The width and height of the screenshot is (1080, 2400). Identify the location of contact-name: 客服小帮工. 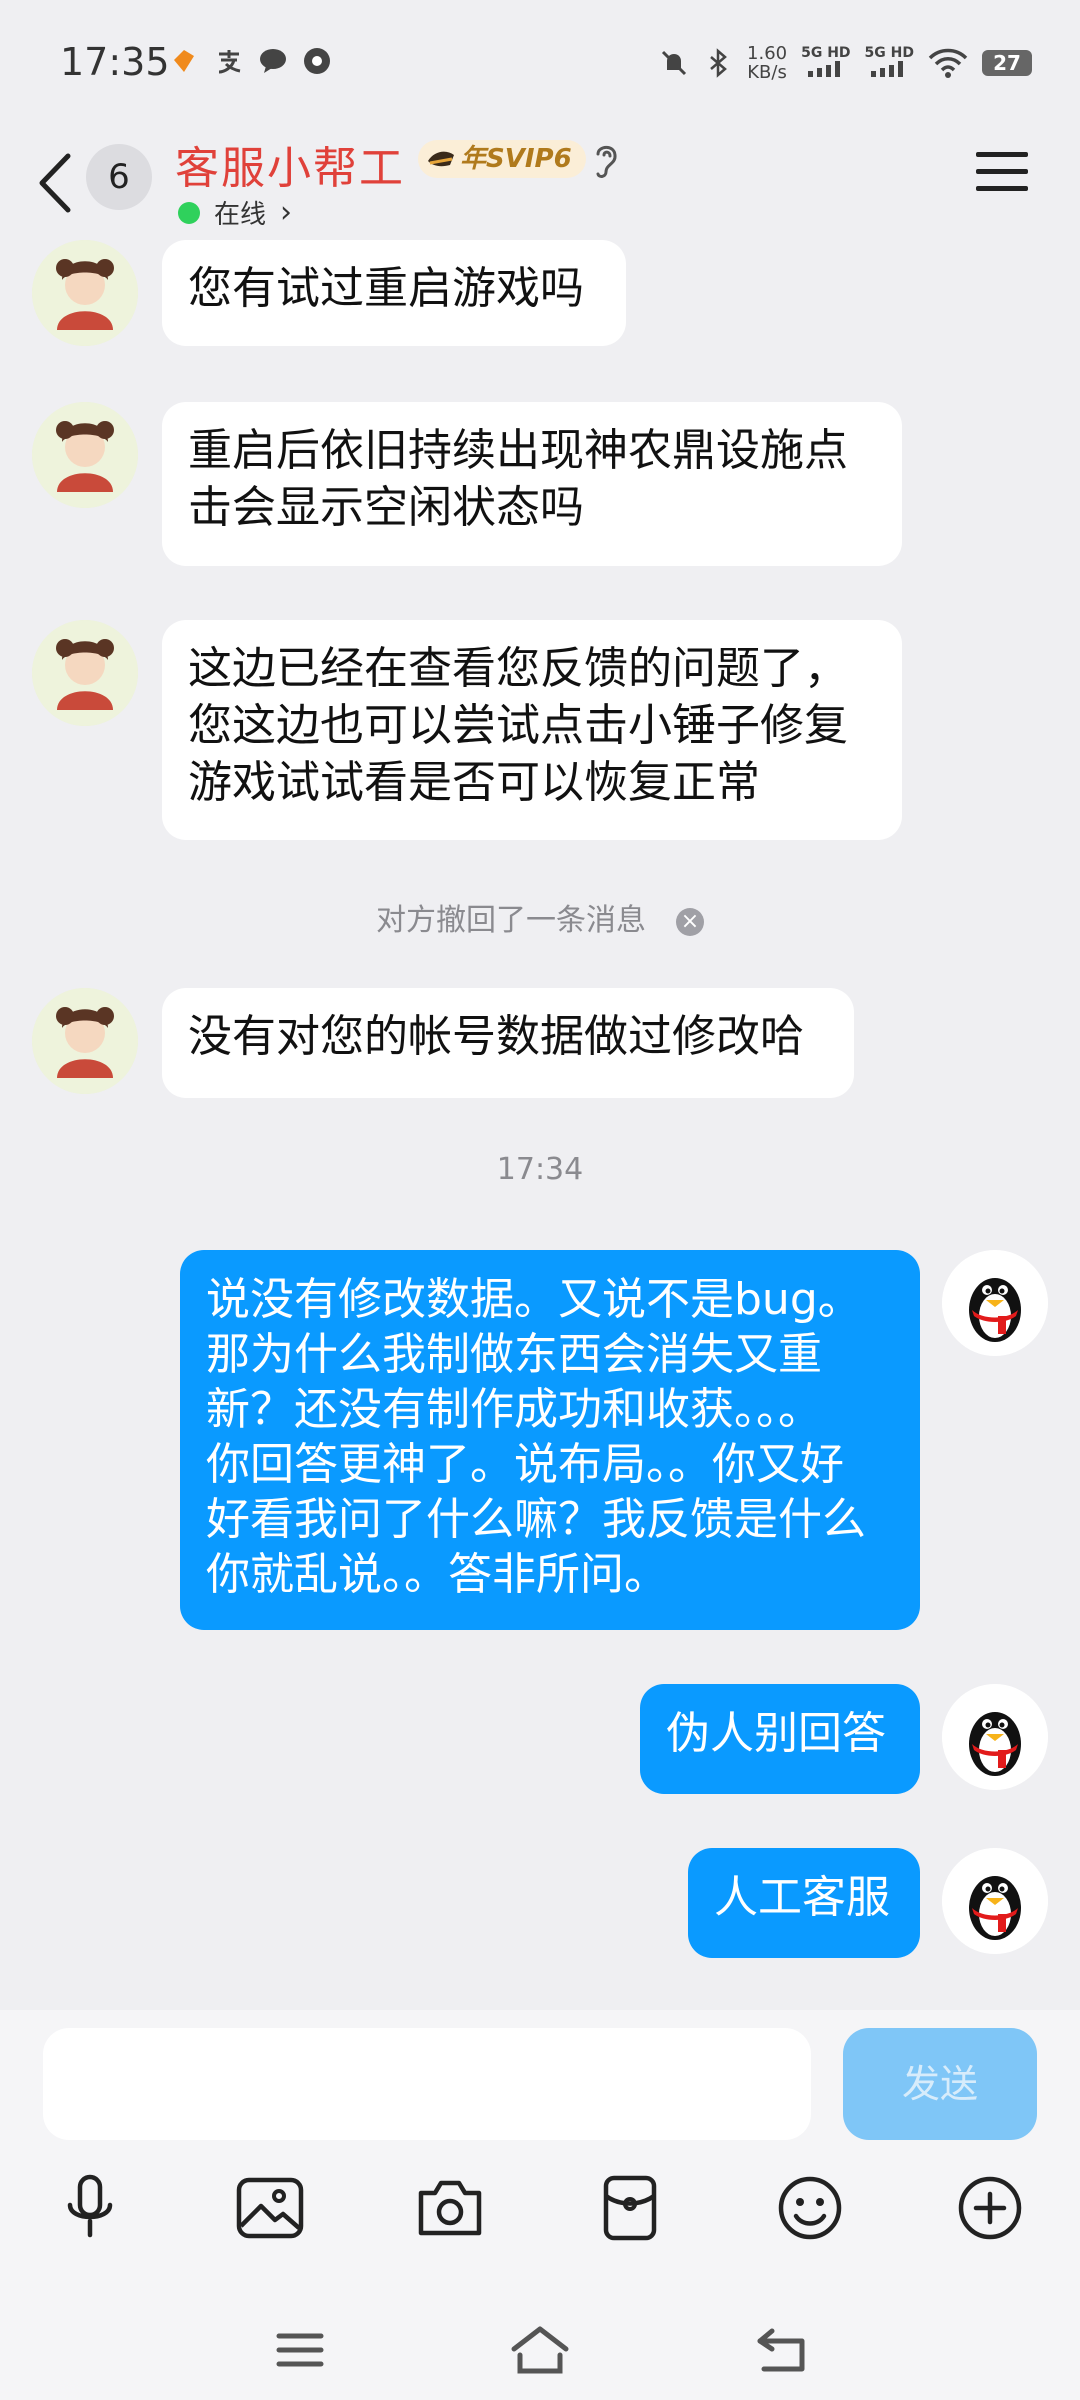
(290, 164).